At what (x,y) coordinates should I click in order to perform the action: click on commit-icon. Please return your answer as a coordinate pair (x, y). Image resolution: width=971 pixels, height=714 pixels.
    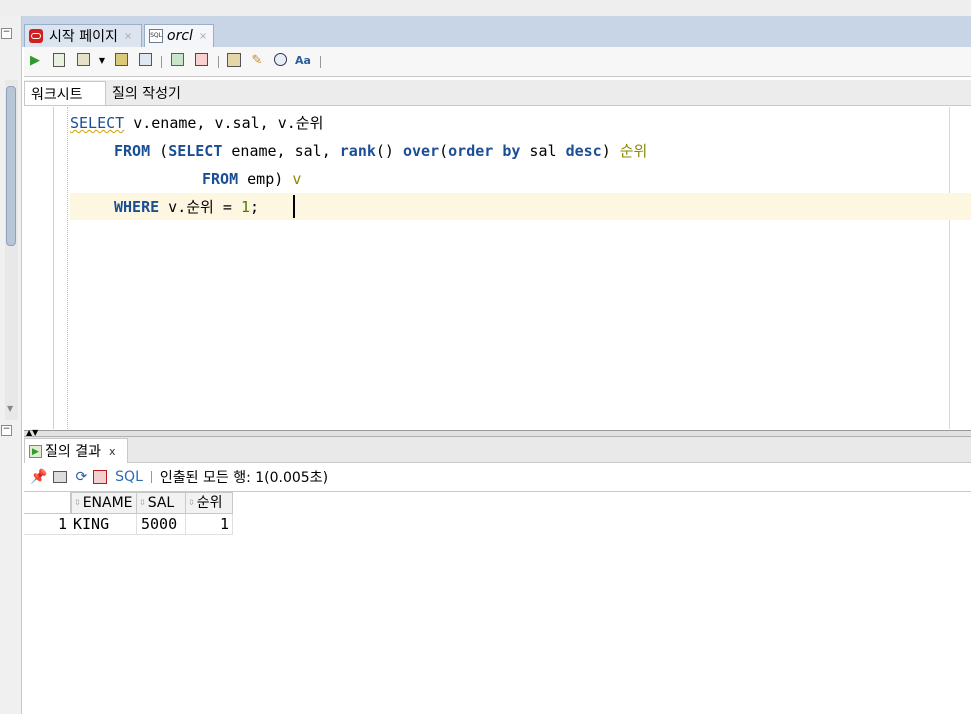
    Looking at the image, I should click on (177, 61).